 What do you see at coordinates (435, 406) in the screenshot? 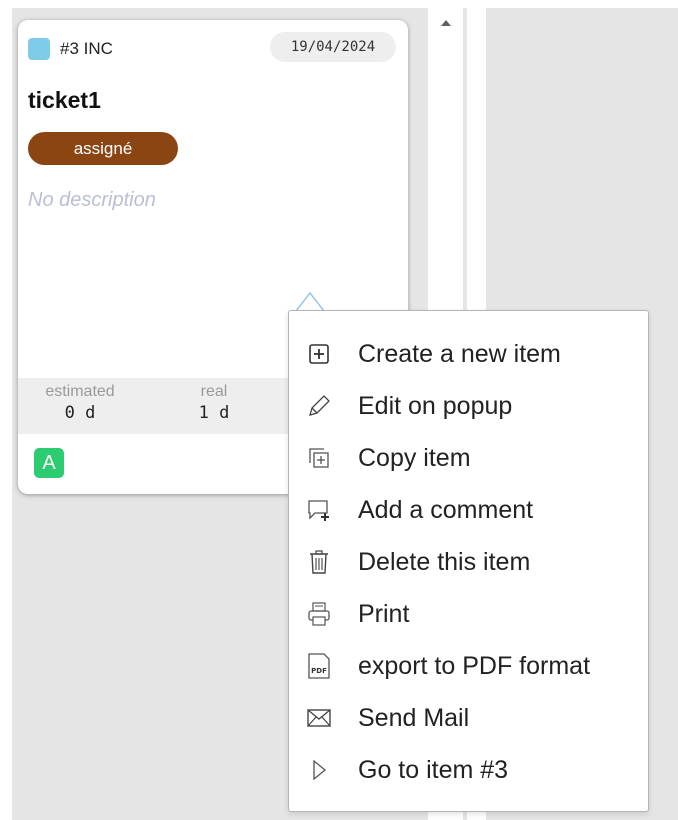
I see `menu-item-label: Edit on popup` at bounding box center [435, 406].